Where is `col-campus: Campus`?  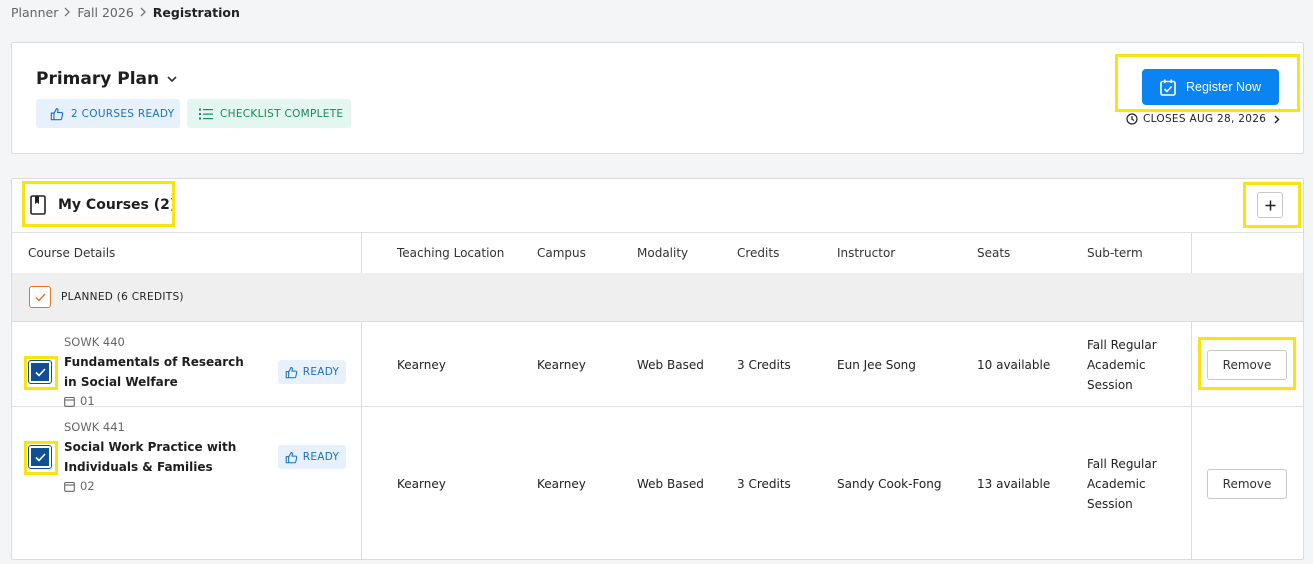
col-campus: Campus is located at coordinates (561, 253).